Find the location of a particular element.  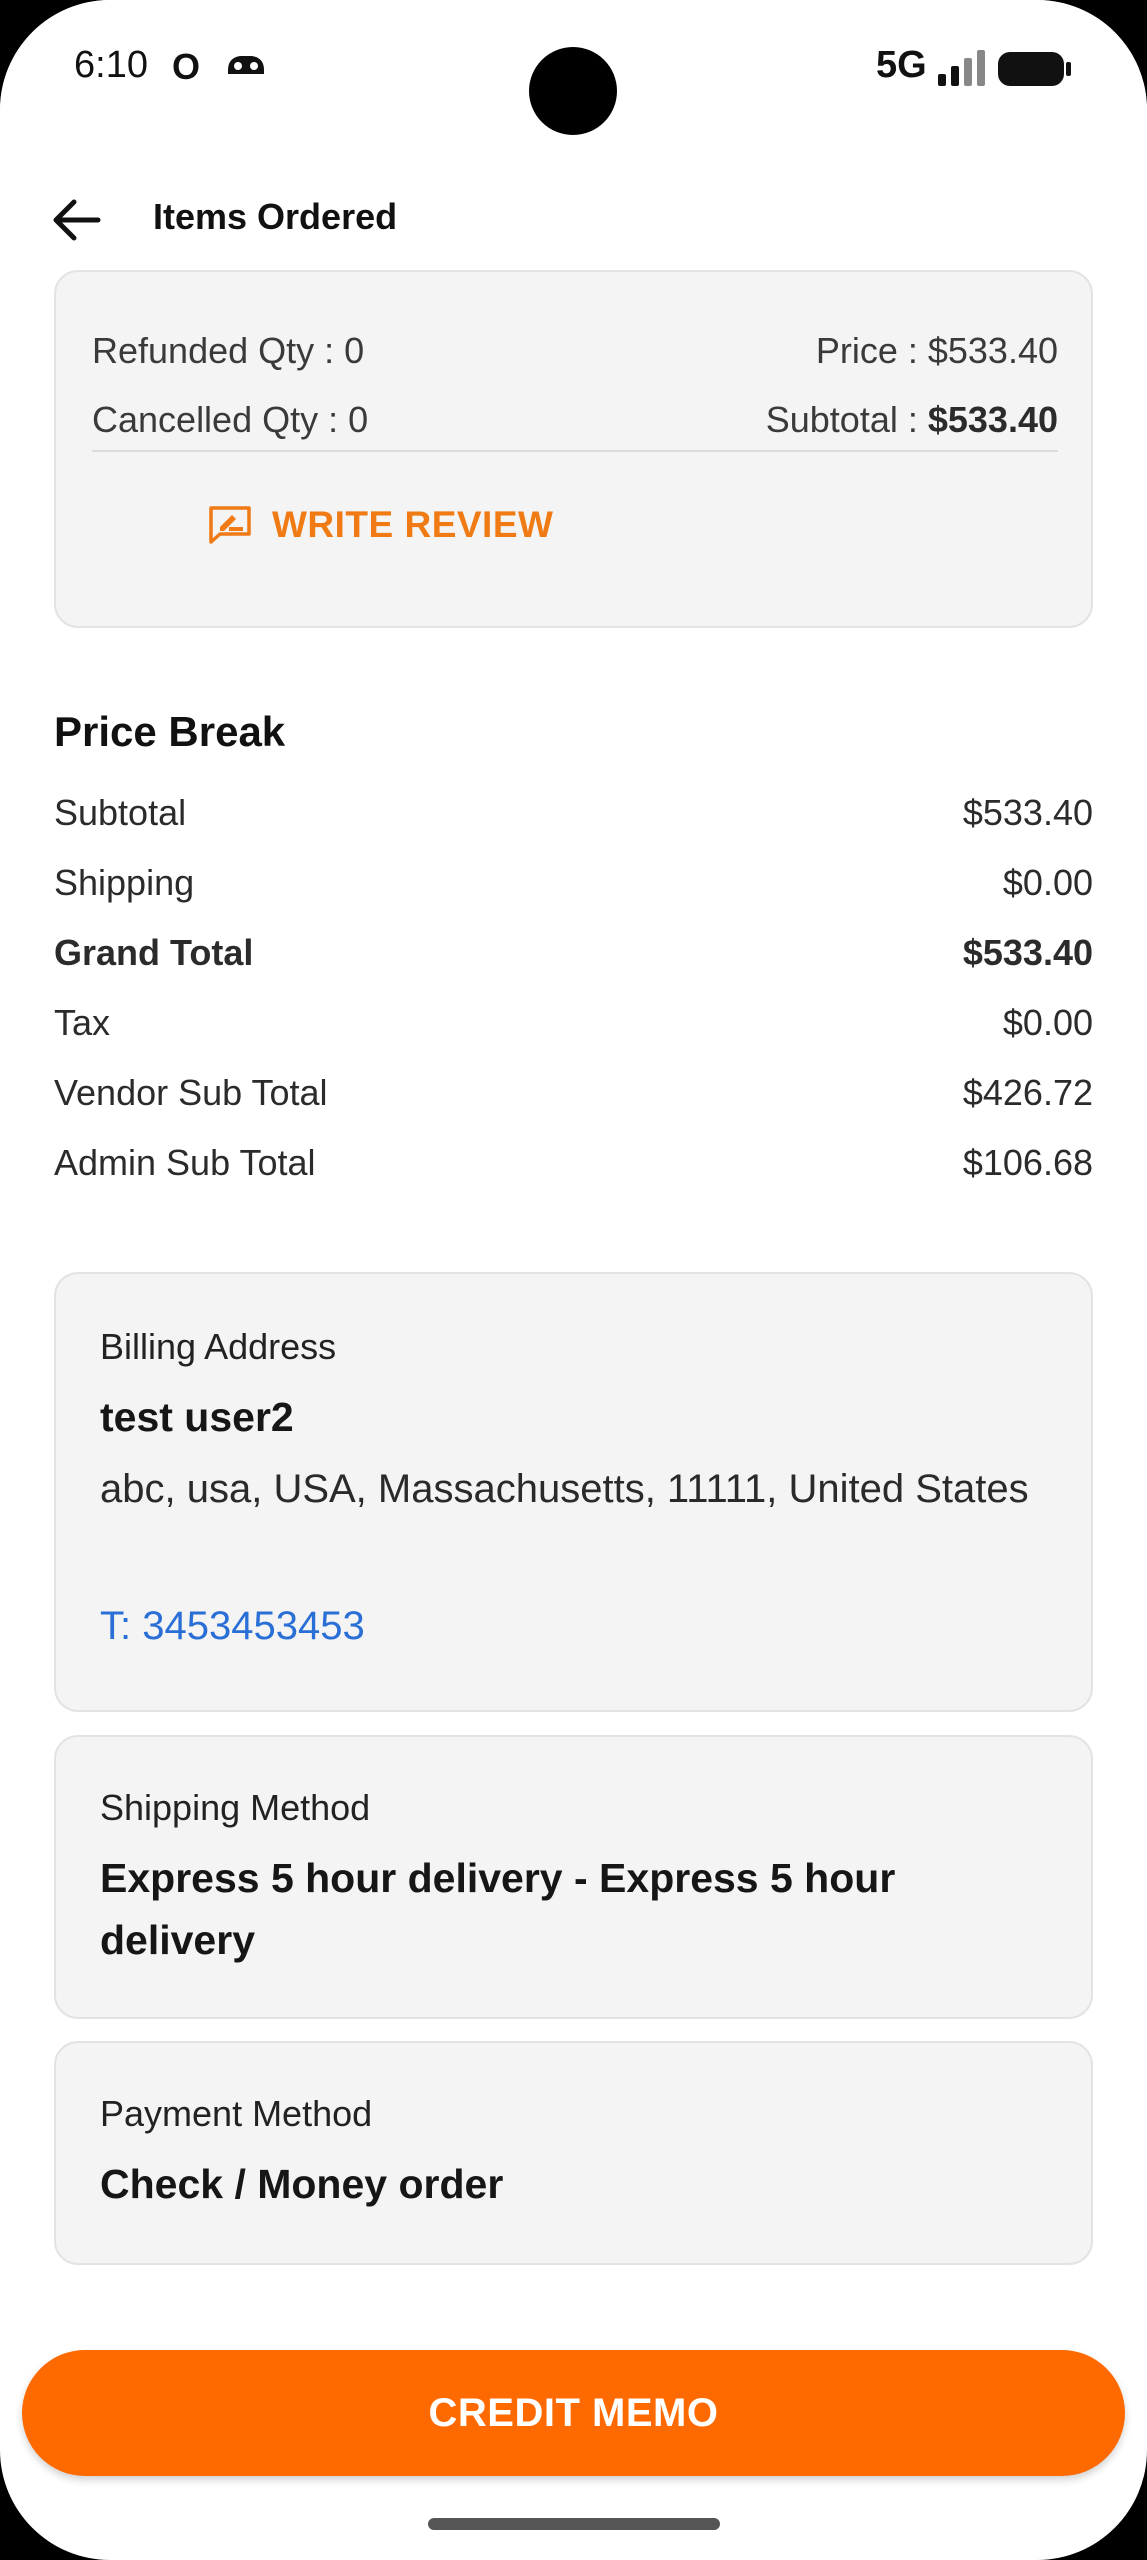

shipping-method-label: Shipping Method is located at coordinates (235, 1807).